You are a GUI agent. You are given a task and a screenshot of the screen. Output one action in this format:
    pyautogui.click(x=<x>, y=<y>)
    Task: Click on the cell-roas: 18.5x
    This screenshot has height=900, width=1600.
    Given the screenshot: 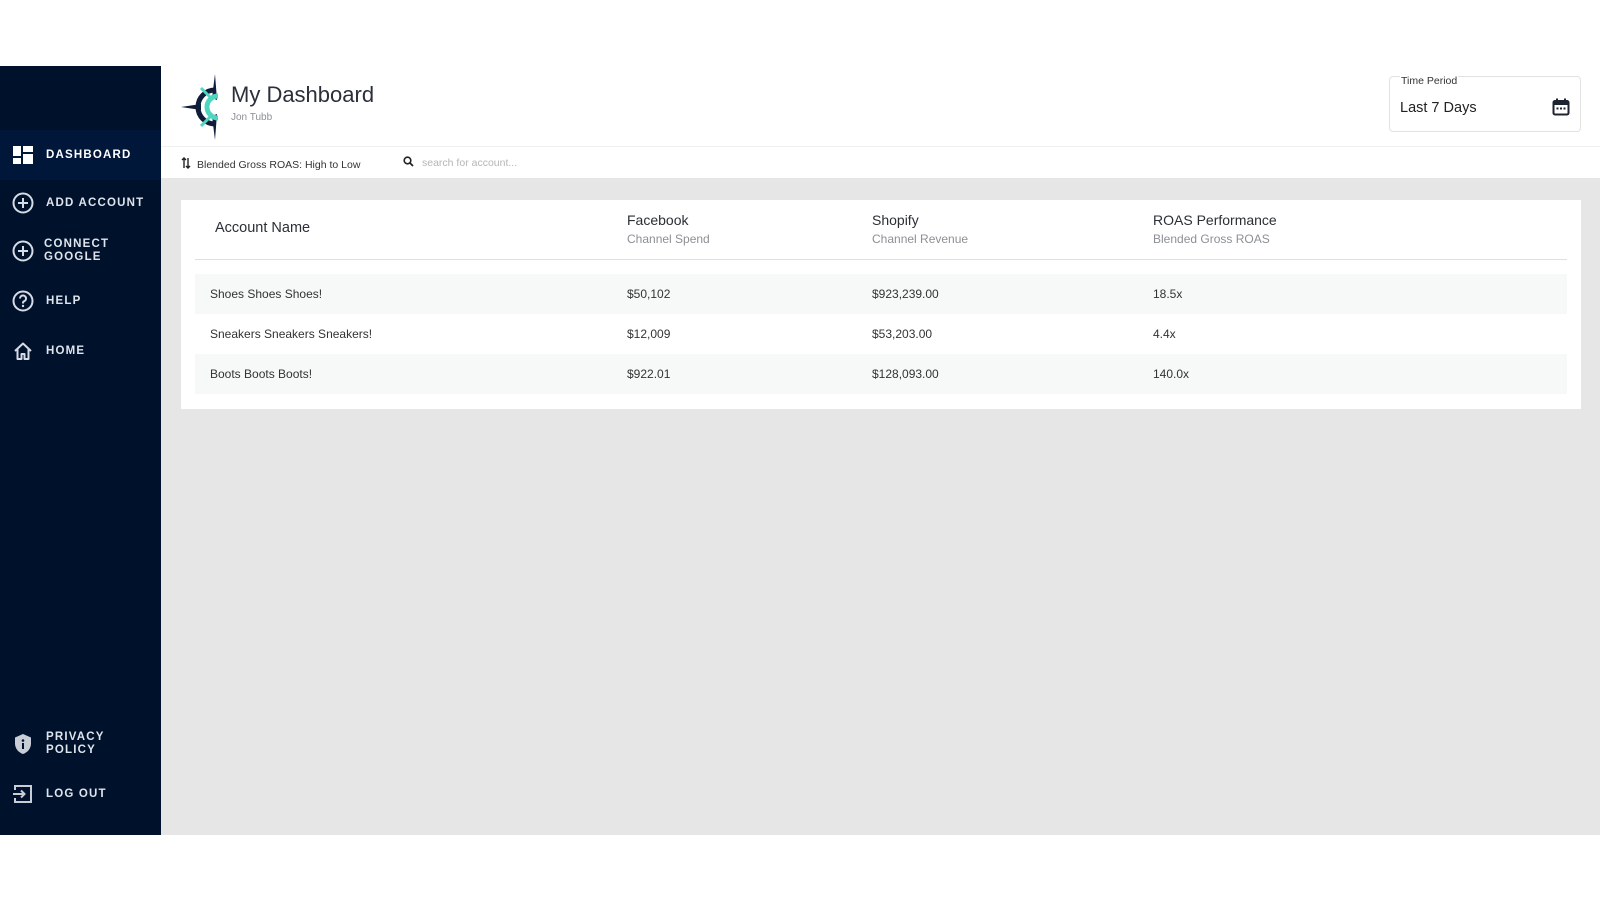 What is the action you would take?
    pyautogui.click(x=1168, y=294)
    